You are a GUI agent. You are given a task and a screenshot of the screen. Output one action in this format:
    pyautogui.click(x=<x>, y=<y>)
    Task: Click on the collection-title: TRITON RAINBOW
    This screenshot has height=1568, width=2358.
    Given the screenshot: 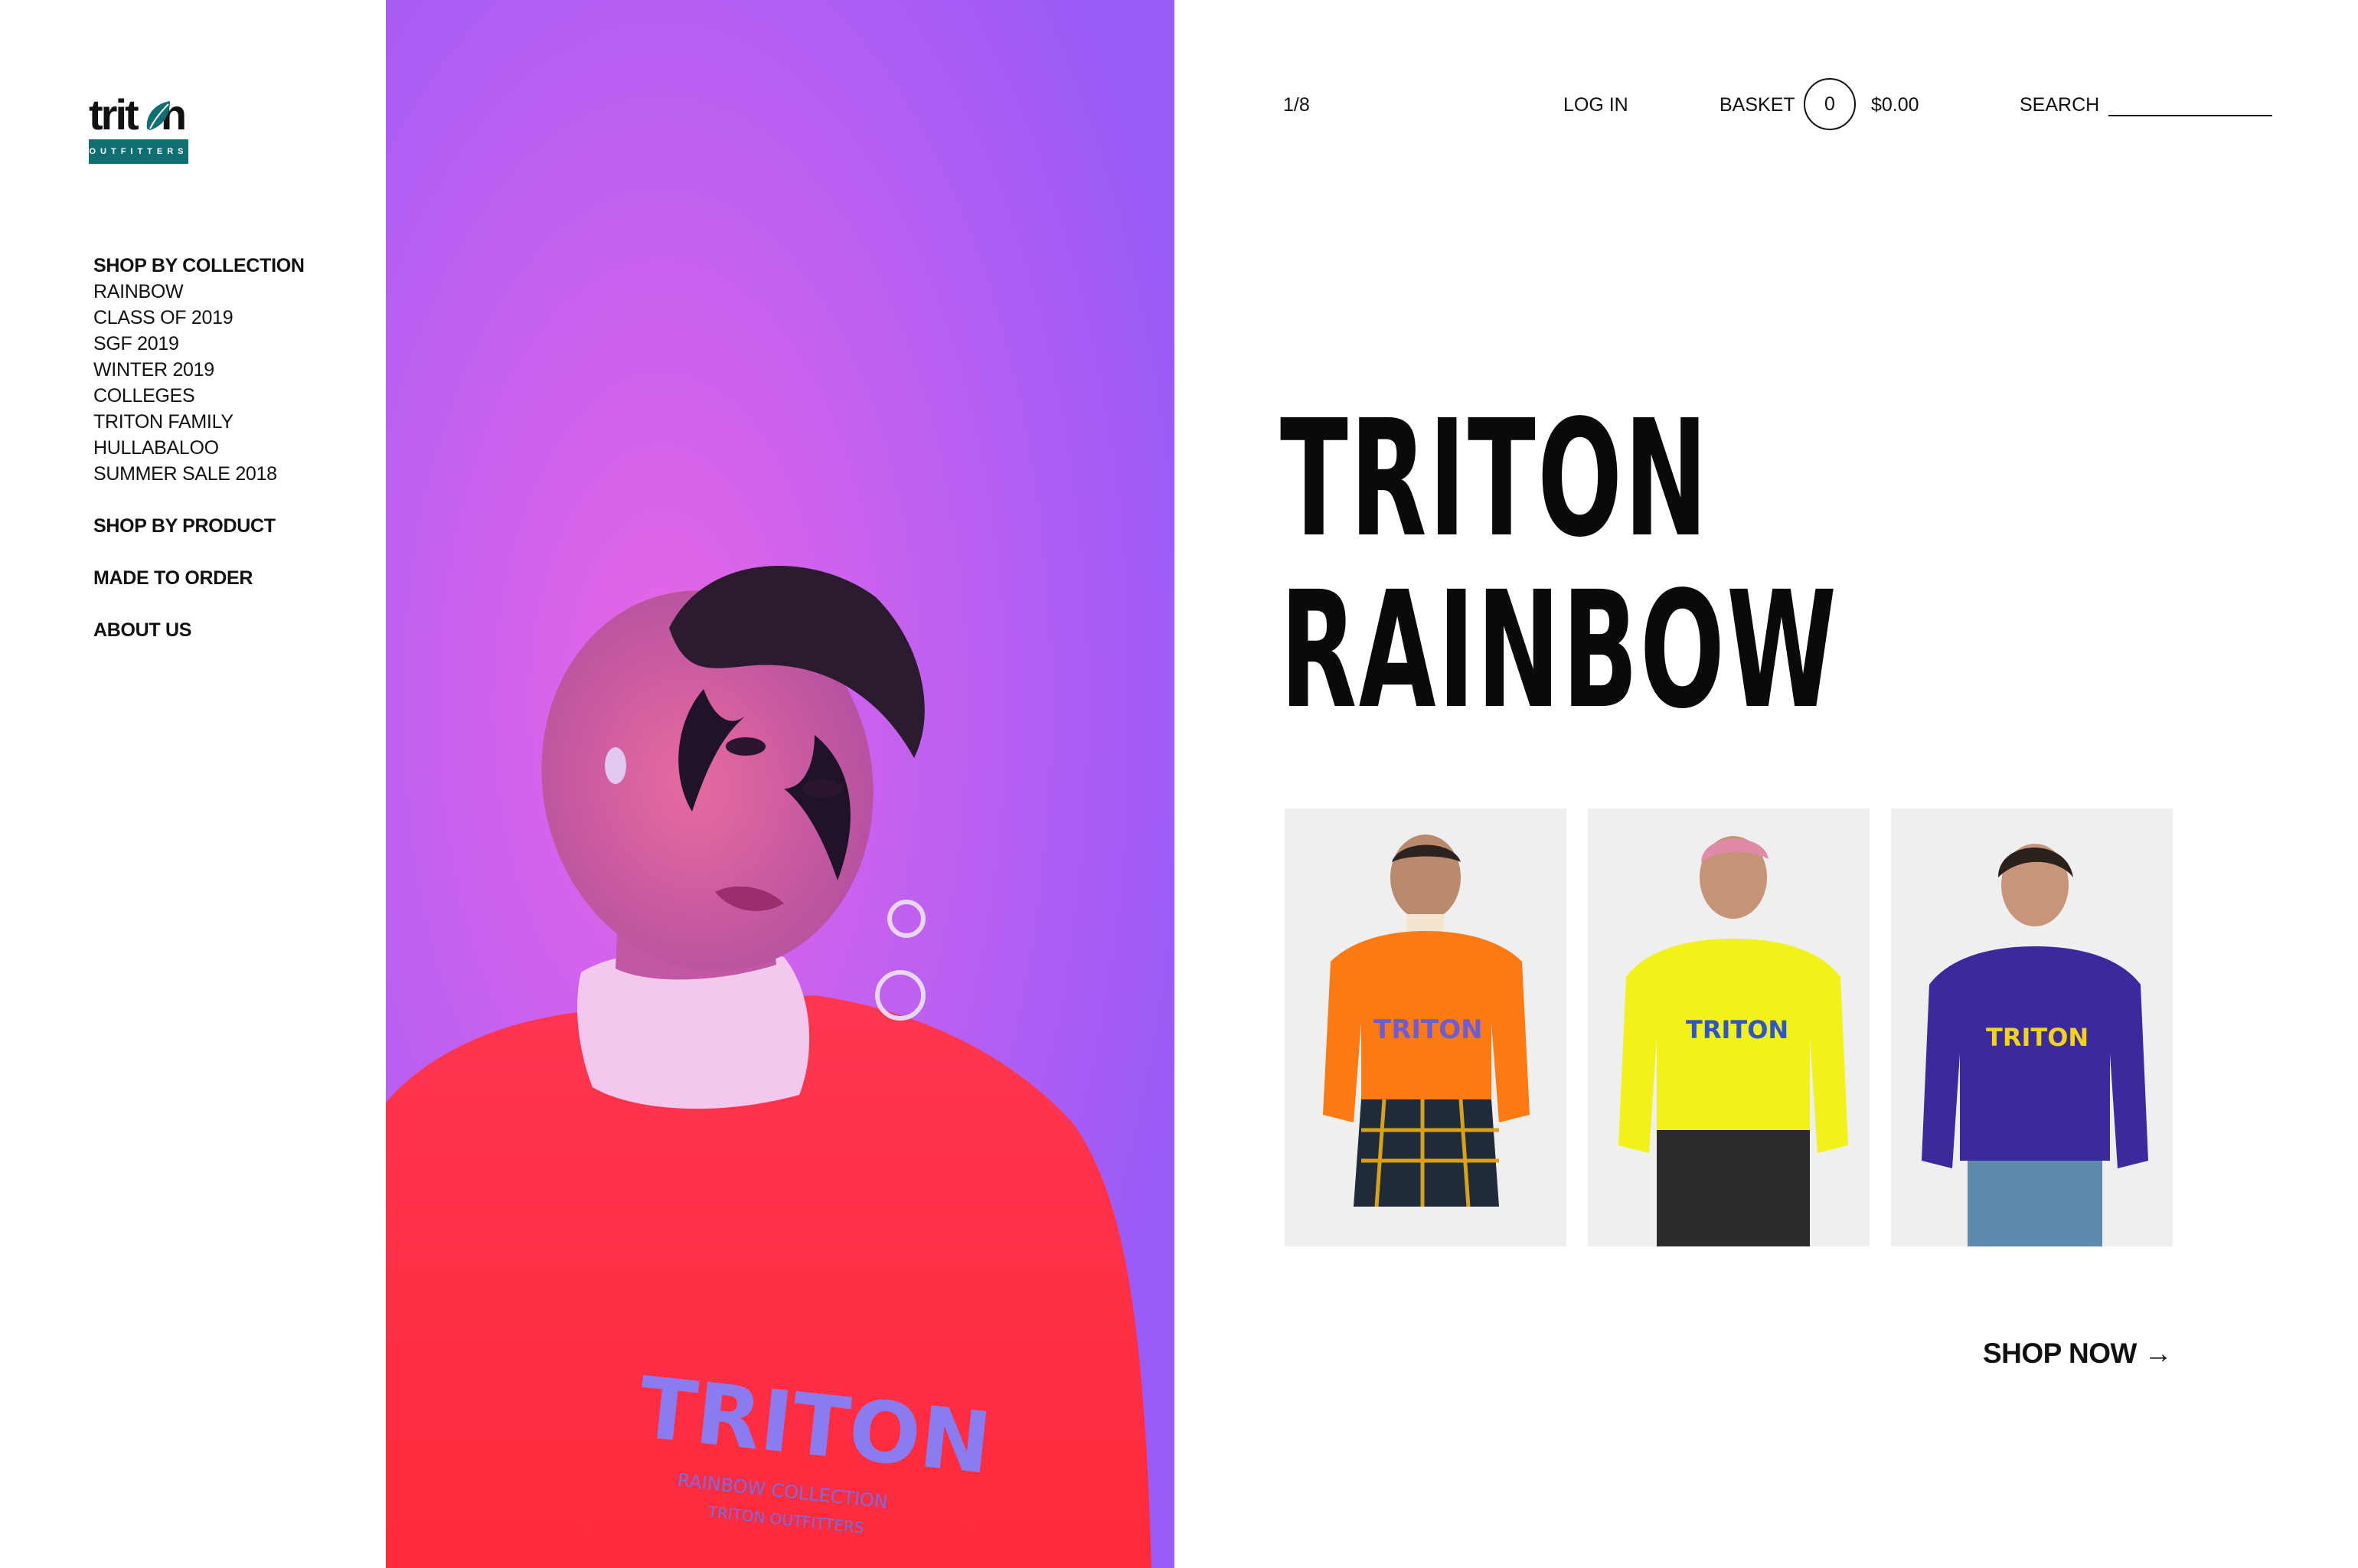 What is the action you would take?
    pyautogui.click(x=1559, y=564)
    